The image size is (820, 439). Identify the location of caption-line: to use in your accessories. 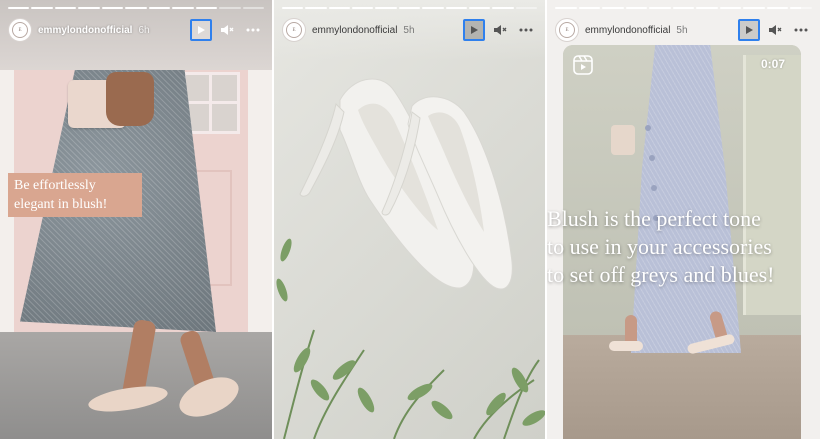
(659, 246).